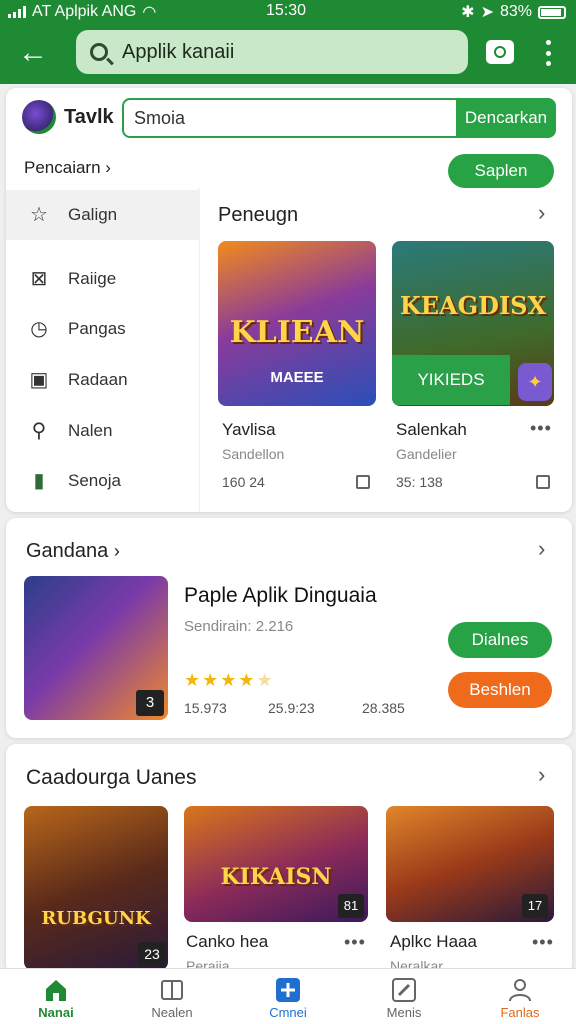 This screenshot has height=1024, width=576. I want to click on search-icon, so click(99, 52).